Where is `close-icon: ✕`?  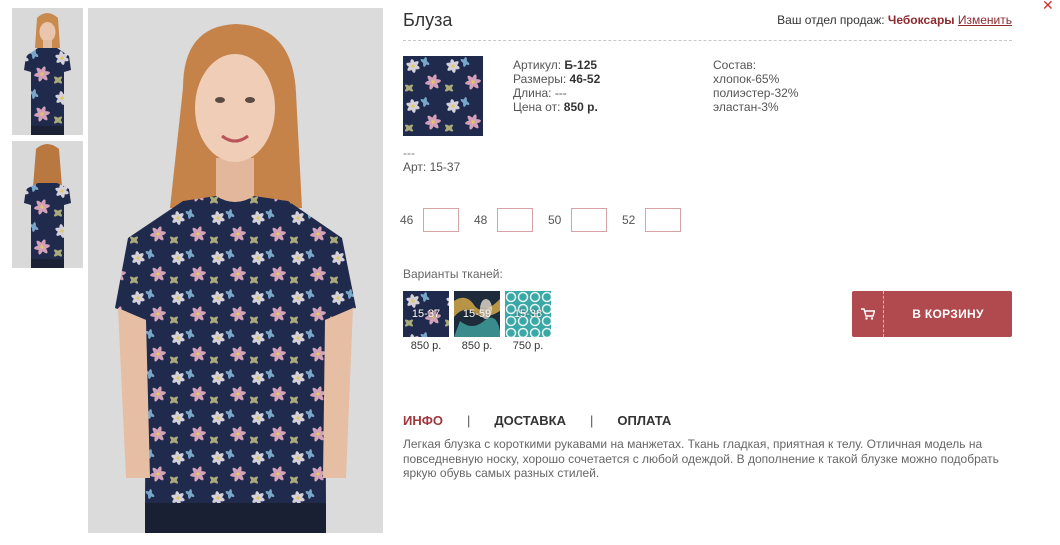 close-icon: ✕ is located at coordinates (1049, 6).